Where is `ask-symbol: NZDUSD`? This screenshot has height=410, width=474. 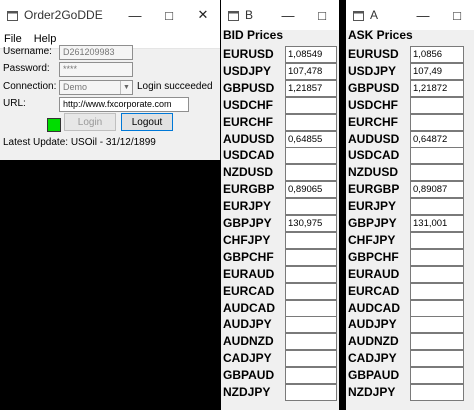 ask-symbol: NZDUSD is located at coordinates (373, 172).